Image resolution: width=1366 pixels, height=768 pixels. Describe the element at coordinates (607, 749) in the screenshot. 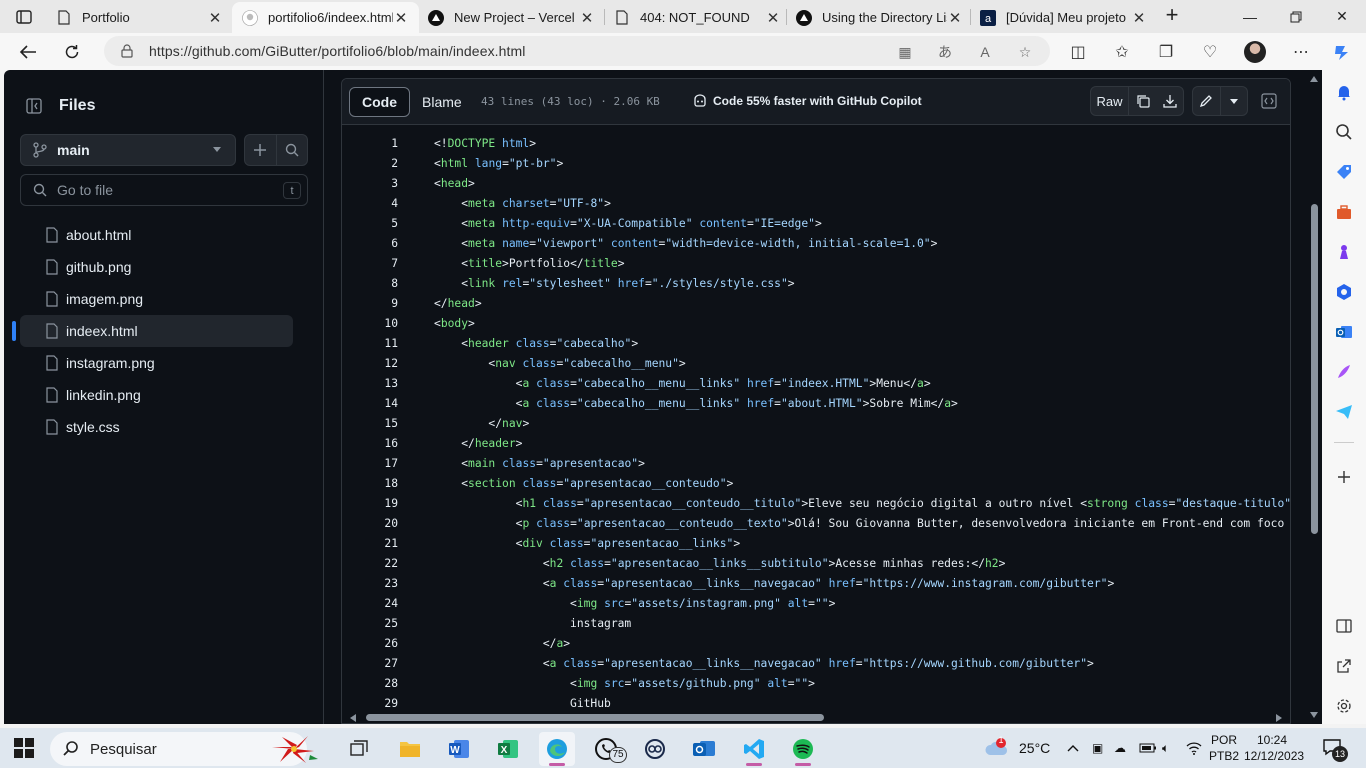

I see `whatsapp-icon: 75` at that location.